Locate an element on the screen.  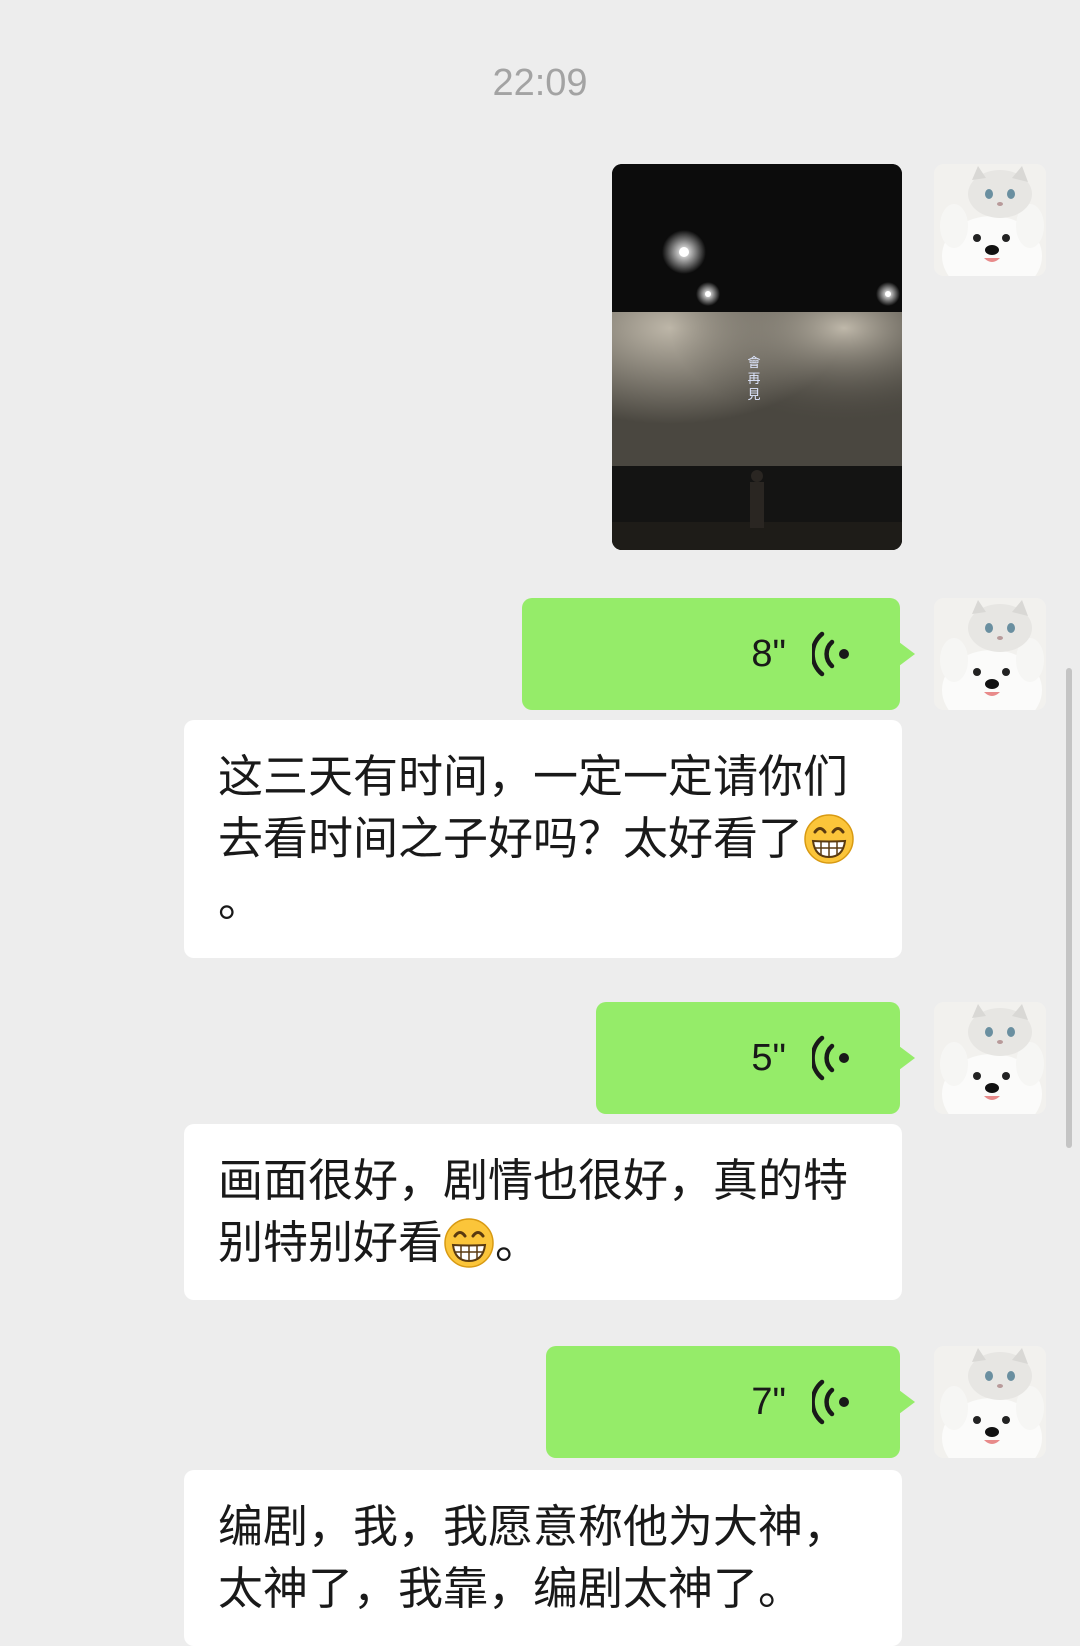
scrollbar is located at coordinates (1069, 908).